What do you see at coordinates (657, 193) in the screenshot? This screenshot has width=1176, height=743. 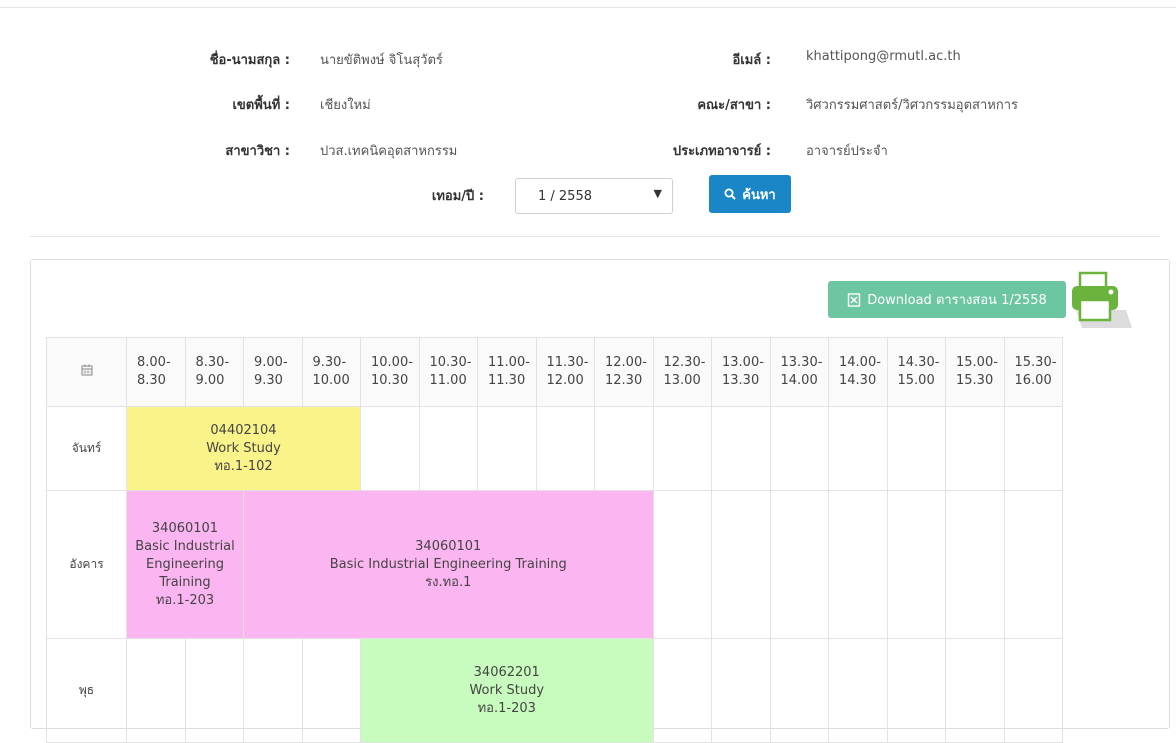 I see `caret-down-icon: ▼` at bounding box center [657, 193].